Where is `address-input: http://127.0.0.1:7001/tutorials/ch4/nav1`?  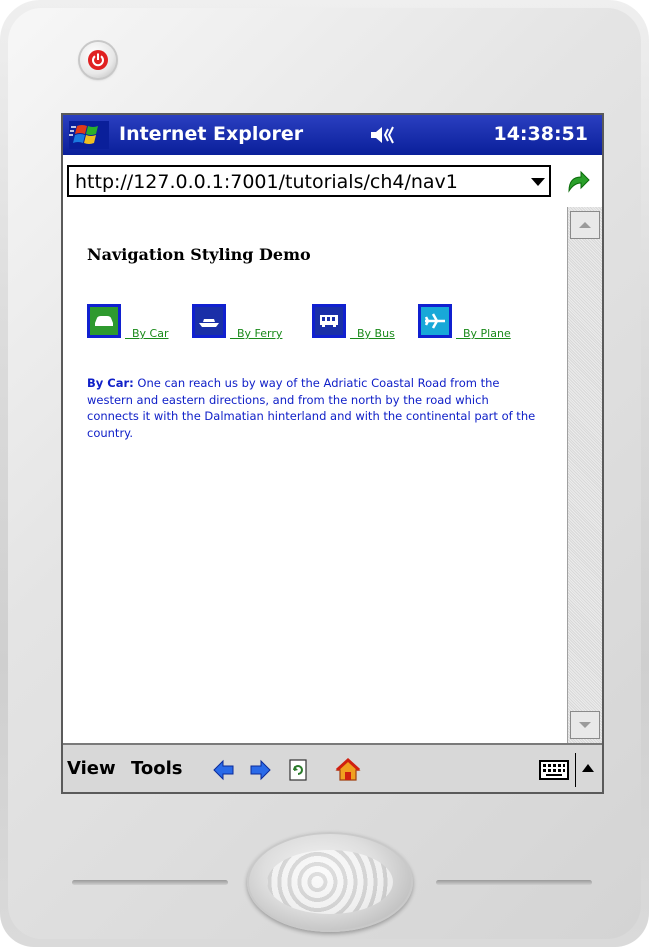 address-input: http://127.0.0.1:7001/tutorials/ch4/nav1 is located at coordinates (309, 181).